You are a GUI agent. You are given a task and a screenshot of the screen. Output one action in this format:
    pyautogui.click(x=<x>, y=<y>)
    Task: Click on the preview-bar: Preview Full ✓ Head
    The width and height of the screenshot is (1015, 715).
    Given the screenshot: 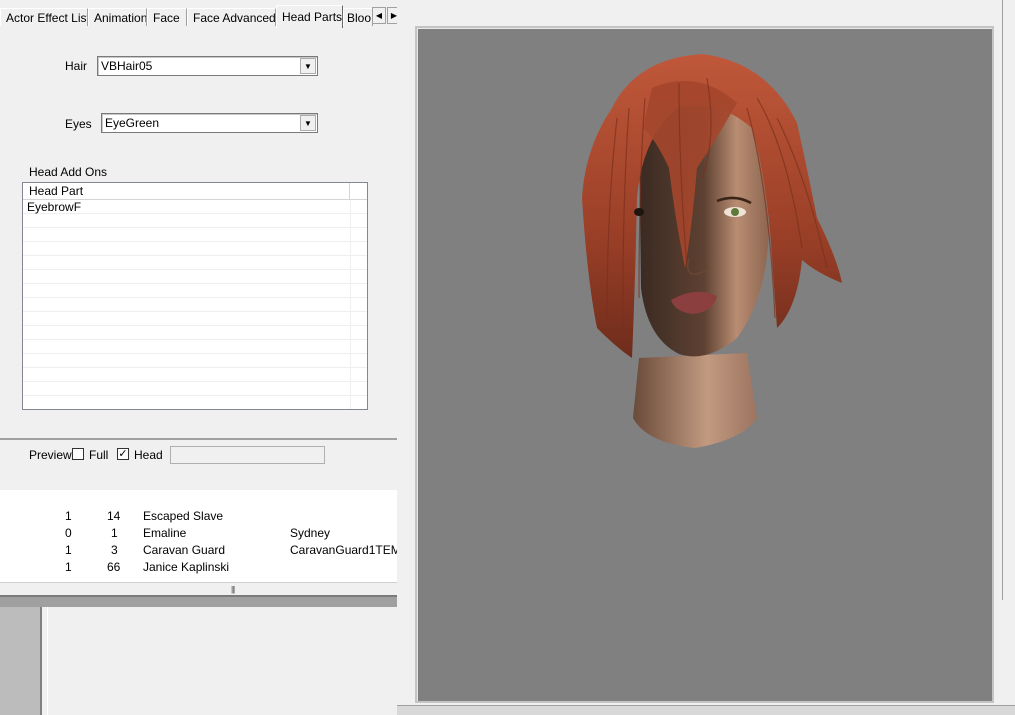 What is the action you would take?
    pyautogui.click(x=202, y=455)
    